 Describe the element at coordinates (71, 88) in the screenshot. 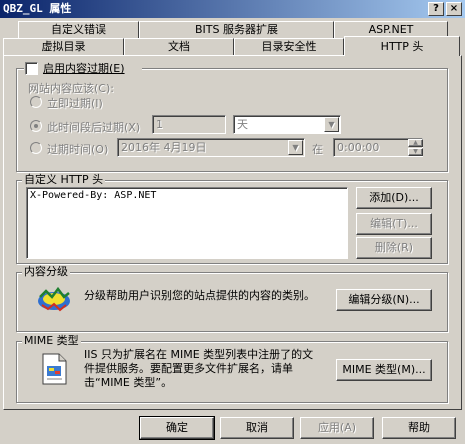

I see `expiration-sub-label: 网站内容应该(C):` at that location.